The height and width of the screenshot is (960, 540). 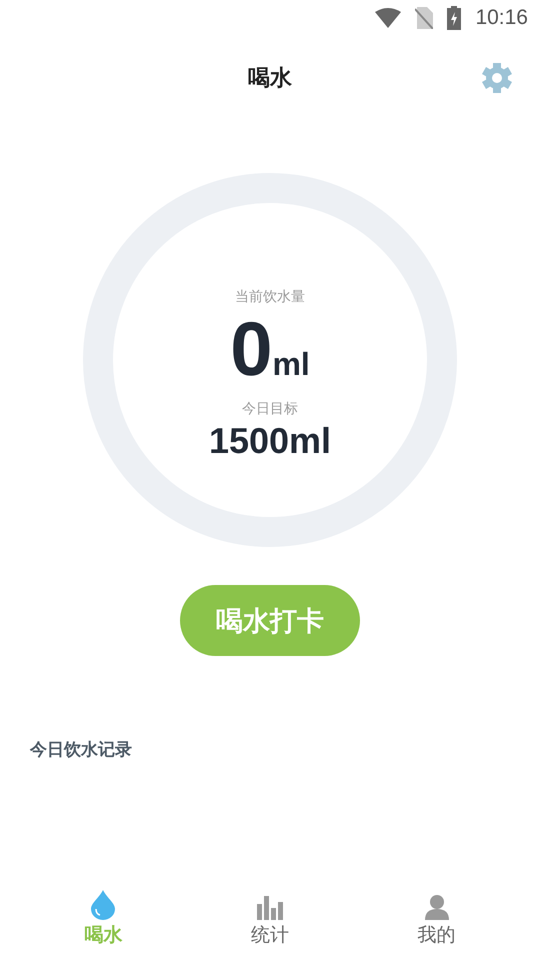 I want to click on intake-unit: ml, so click(x=291, y=364).